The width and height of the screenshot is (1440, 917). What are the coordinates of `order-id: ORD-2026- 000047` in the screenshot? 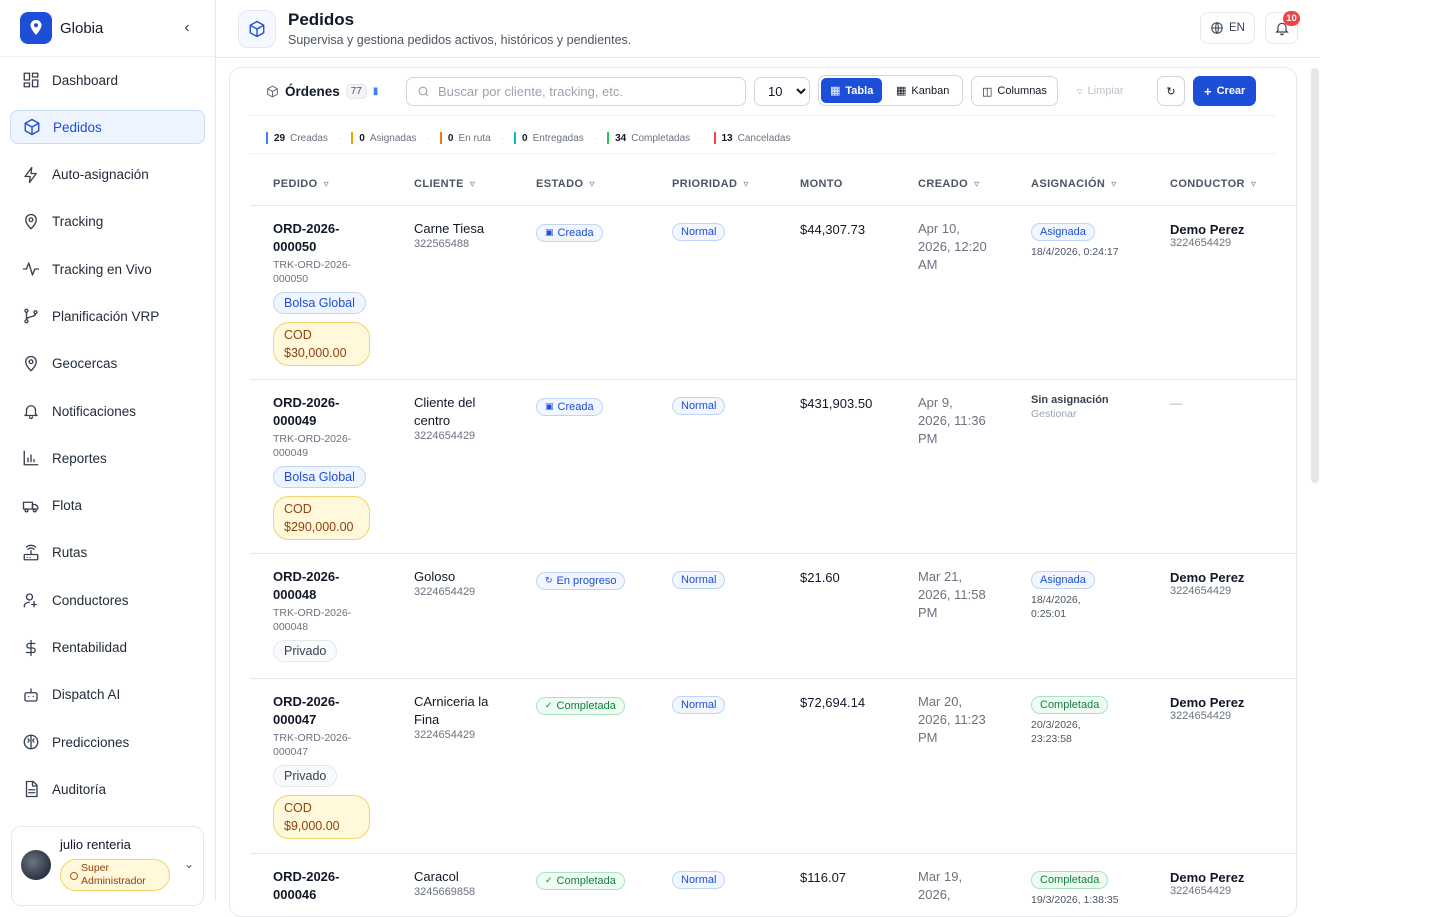 It's located at (328, 711).